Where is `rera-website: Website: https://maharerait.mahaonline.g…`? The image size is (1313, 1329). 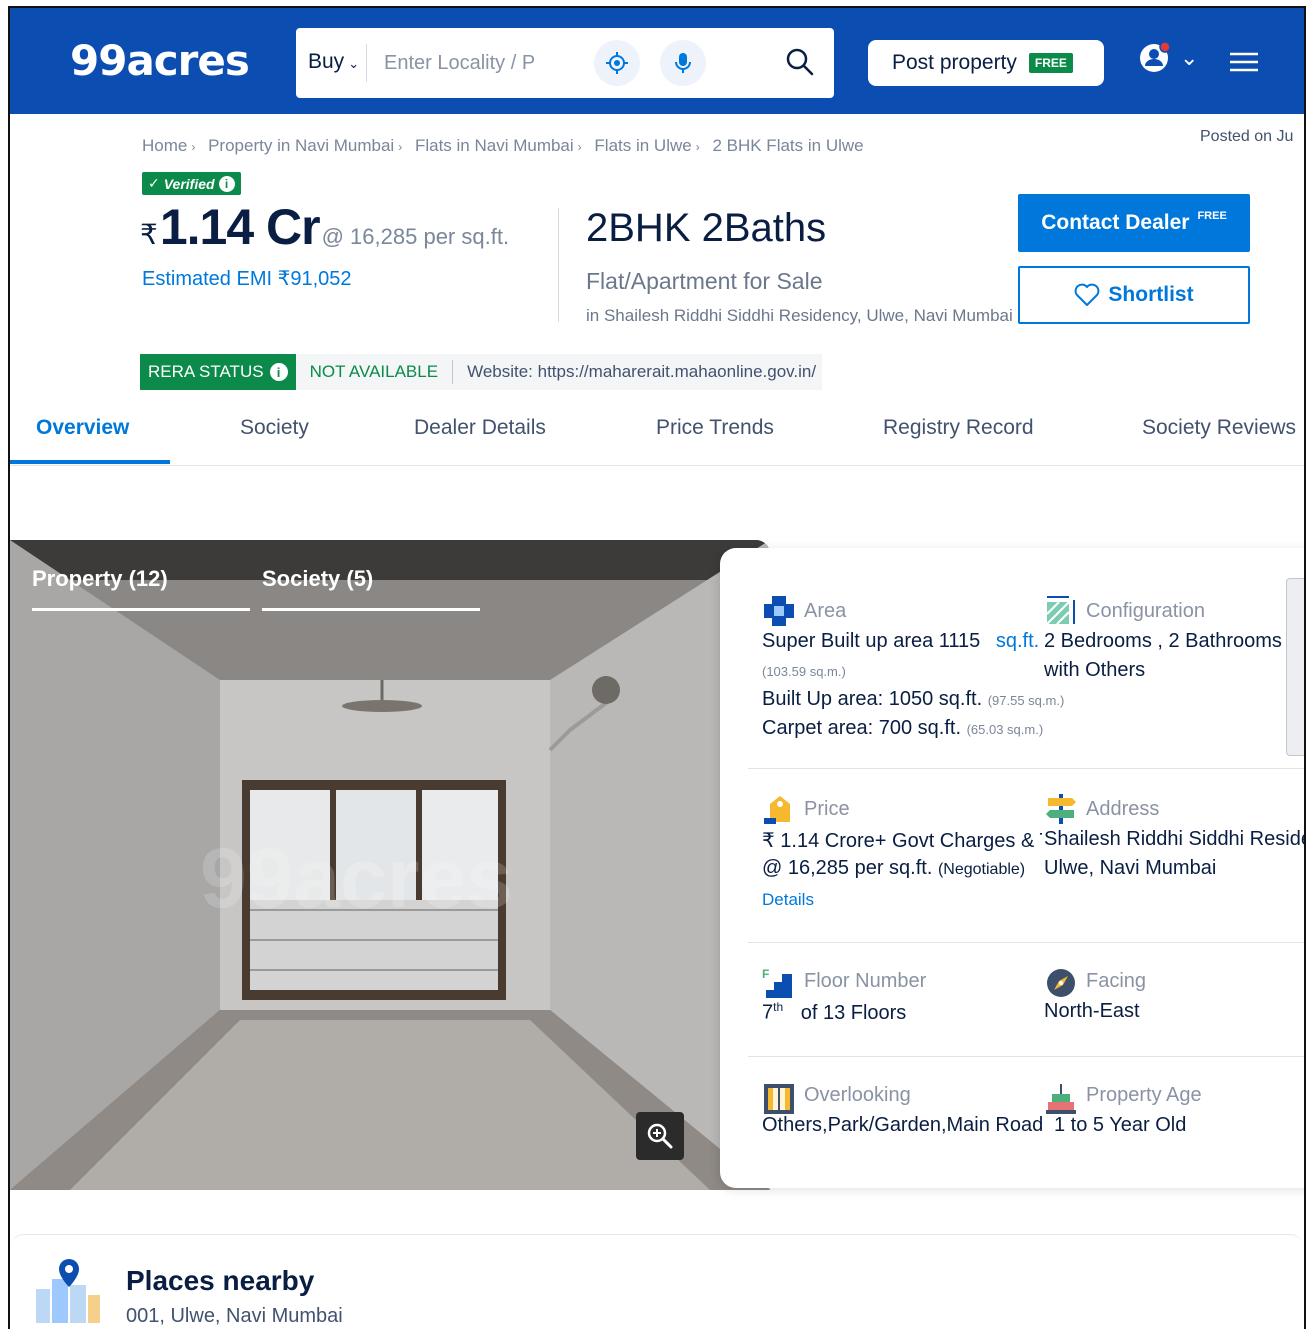 rera-website: Website: https://maharerait.mahaonline.g… is located at coordinates (637, 372).